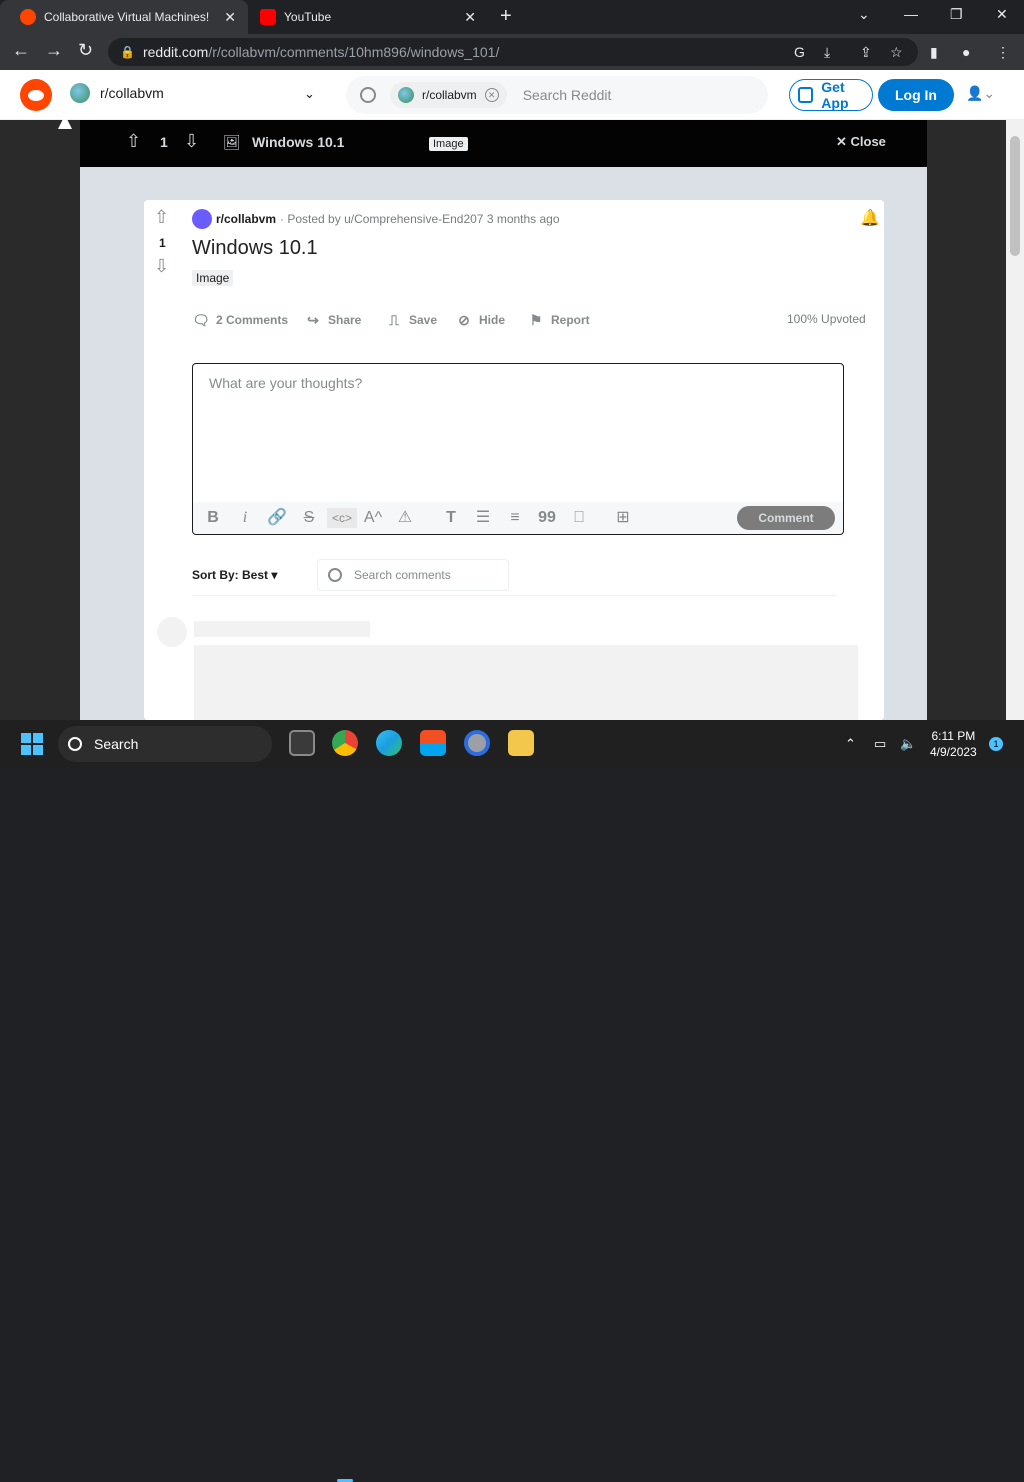 The image size is (1024, 1482). What do you see at coordinates (246, 219) in the screenshot?
I see `post-subreddit-link: r/collabvm` at bounding box center [246, 219].